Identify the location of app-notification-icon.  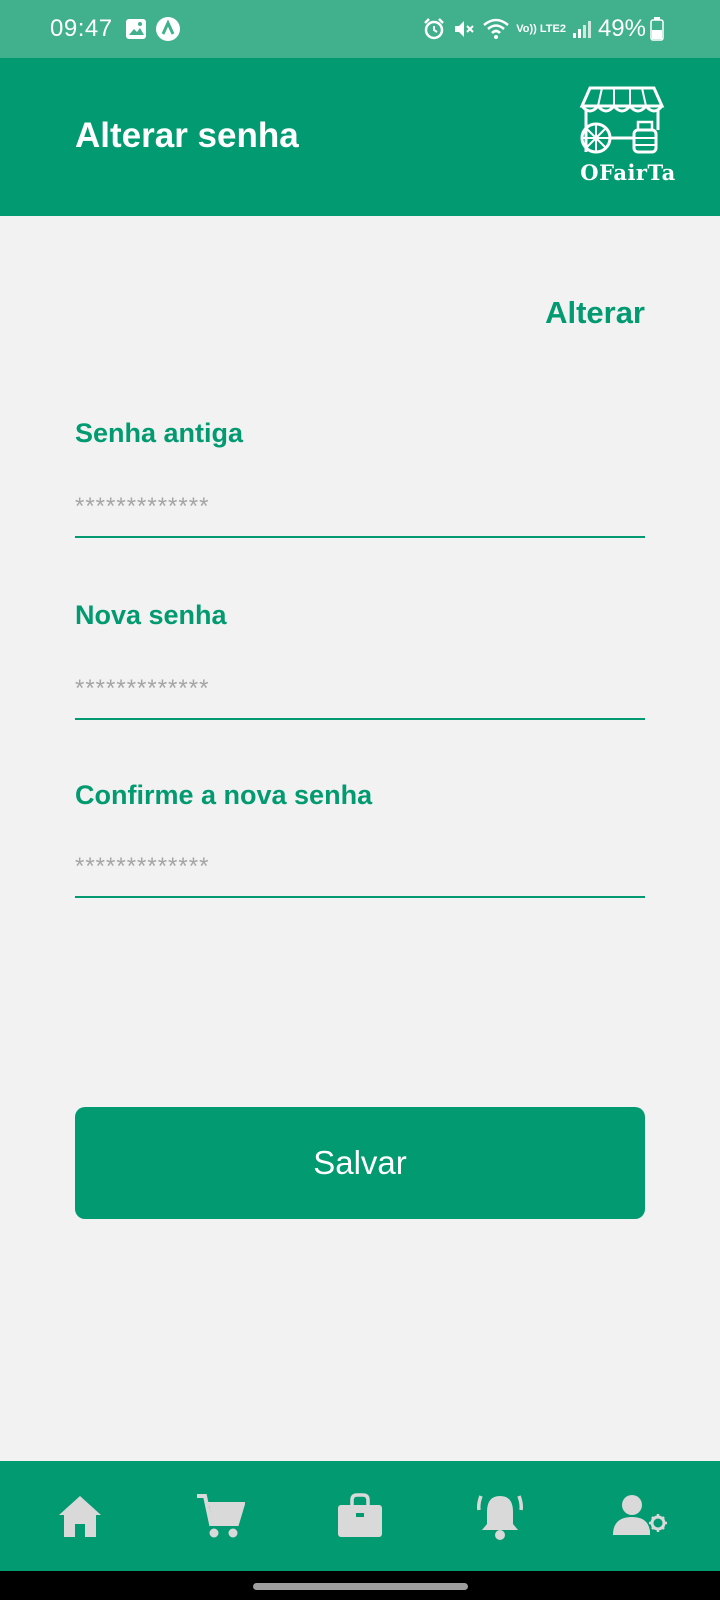
(168, 29).